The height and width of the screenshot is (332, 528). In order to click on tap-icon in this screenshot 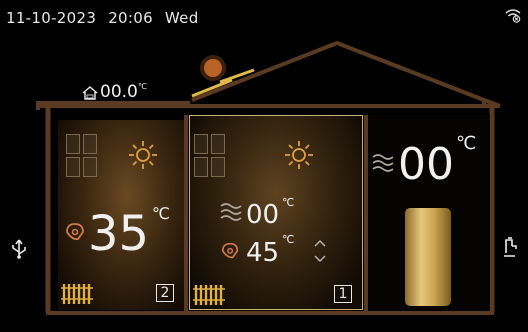, I will do `click(509, 247)`.